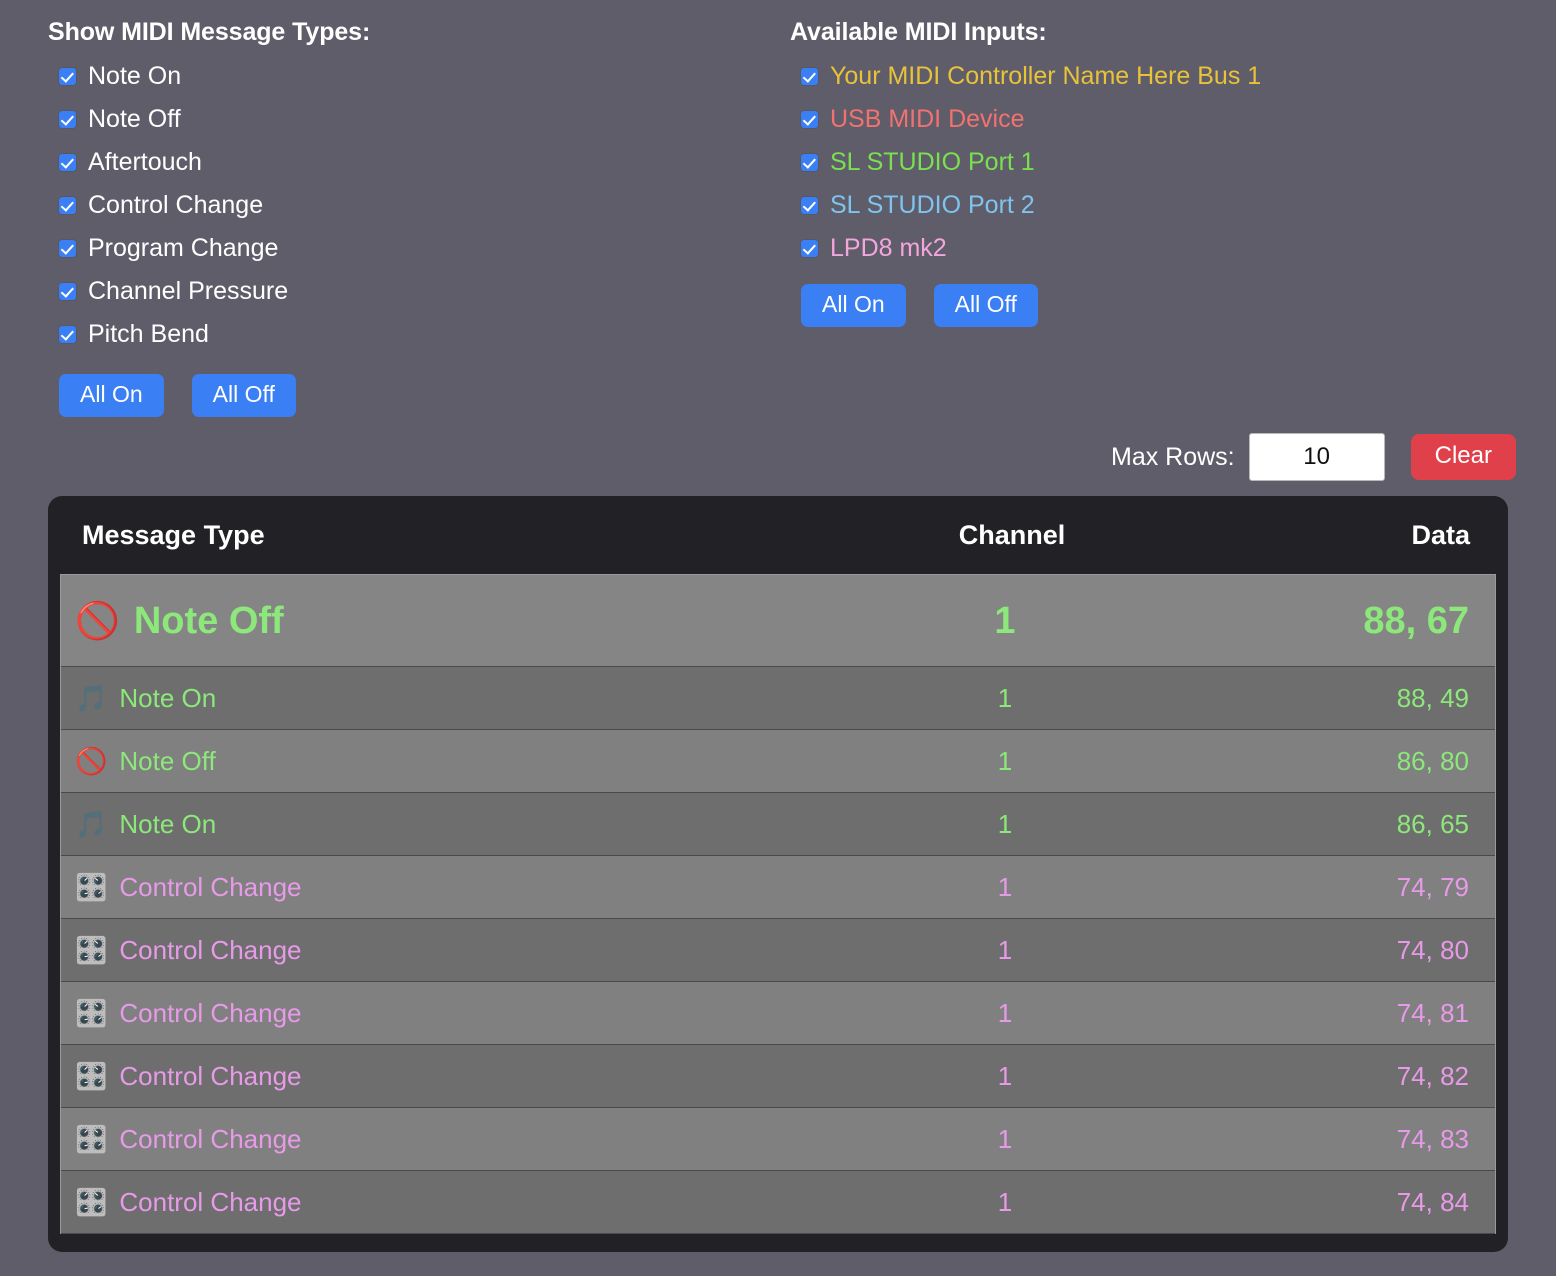 Image resolution: width=1556 pixels, height=1276 pixels. What do you see at coordinates (1432, 1139) in the screenshot?
I see `data-value: 74, 83` at bounding box center [1432, 1139].